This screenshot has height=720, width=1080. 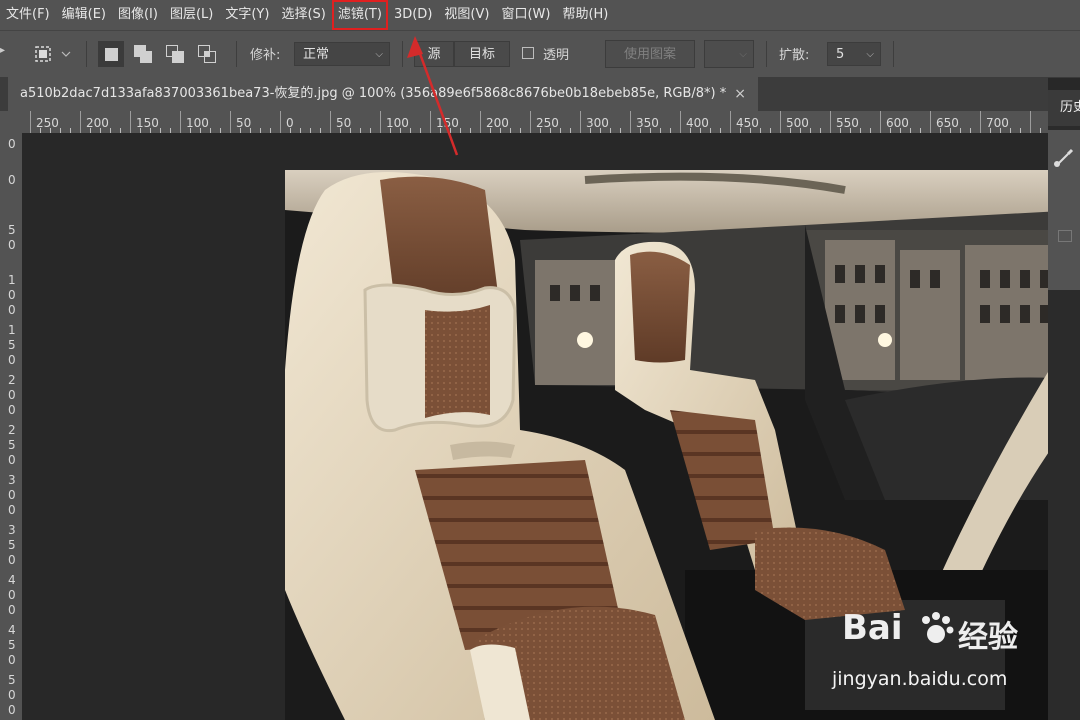 What do you see at coordinates (265, 55) in the screenshot?
I see `patch-label: 修补:` at bounding box center [265, 55].